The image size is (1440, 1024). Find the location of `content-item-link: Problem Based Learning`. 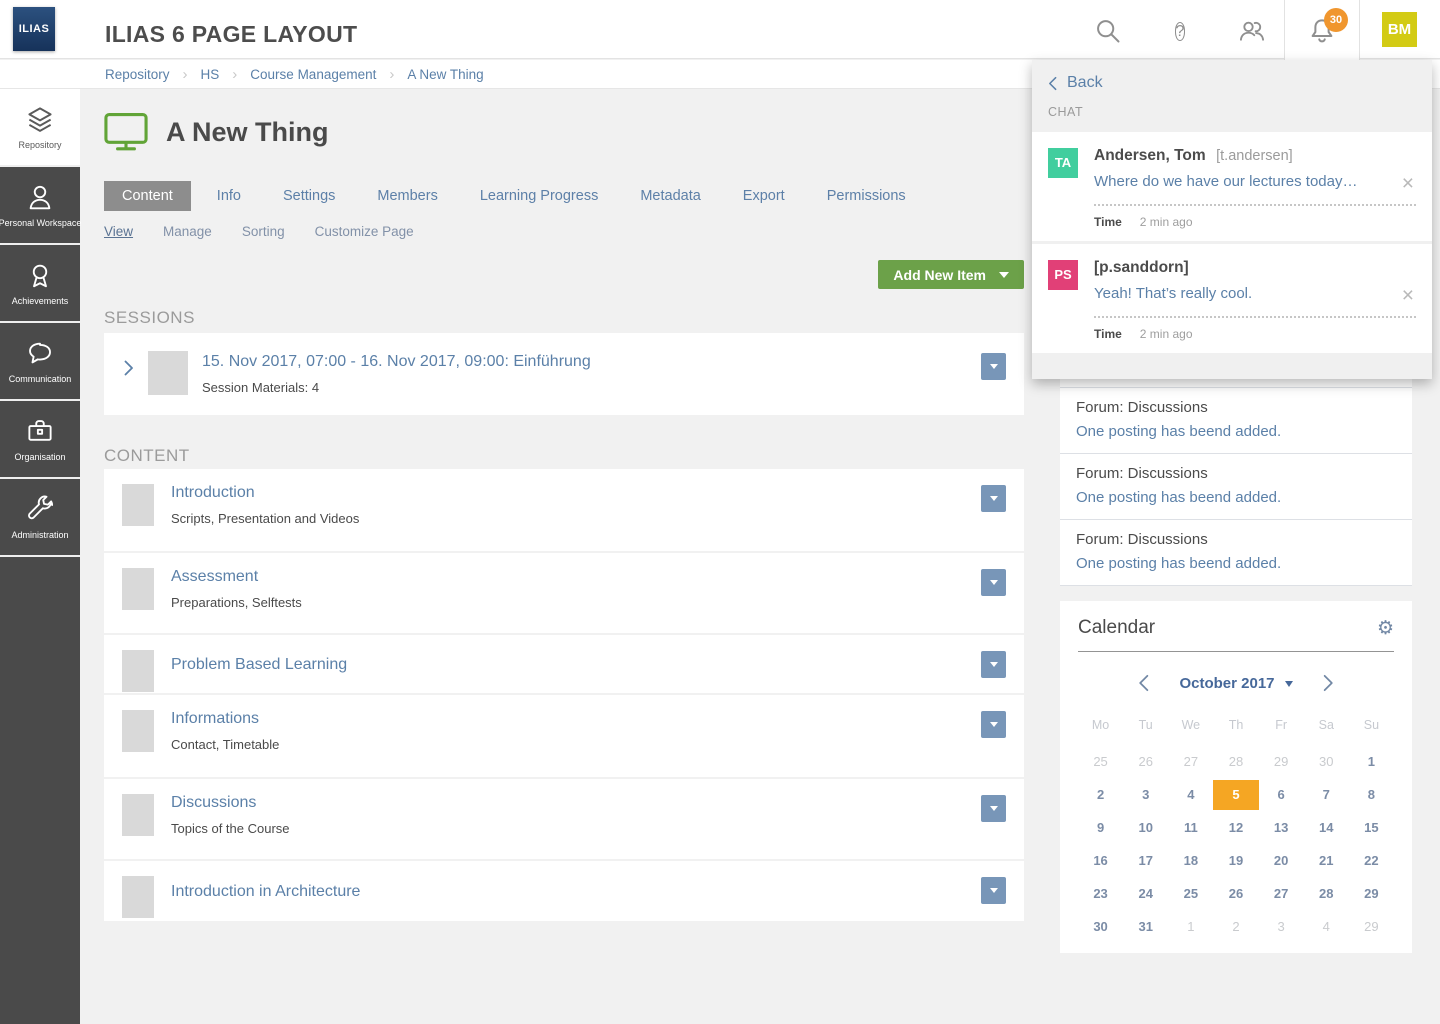

content-item-link: Problem Based Learning is located at coordinates (259, 665).